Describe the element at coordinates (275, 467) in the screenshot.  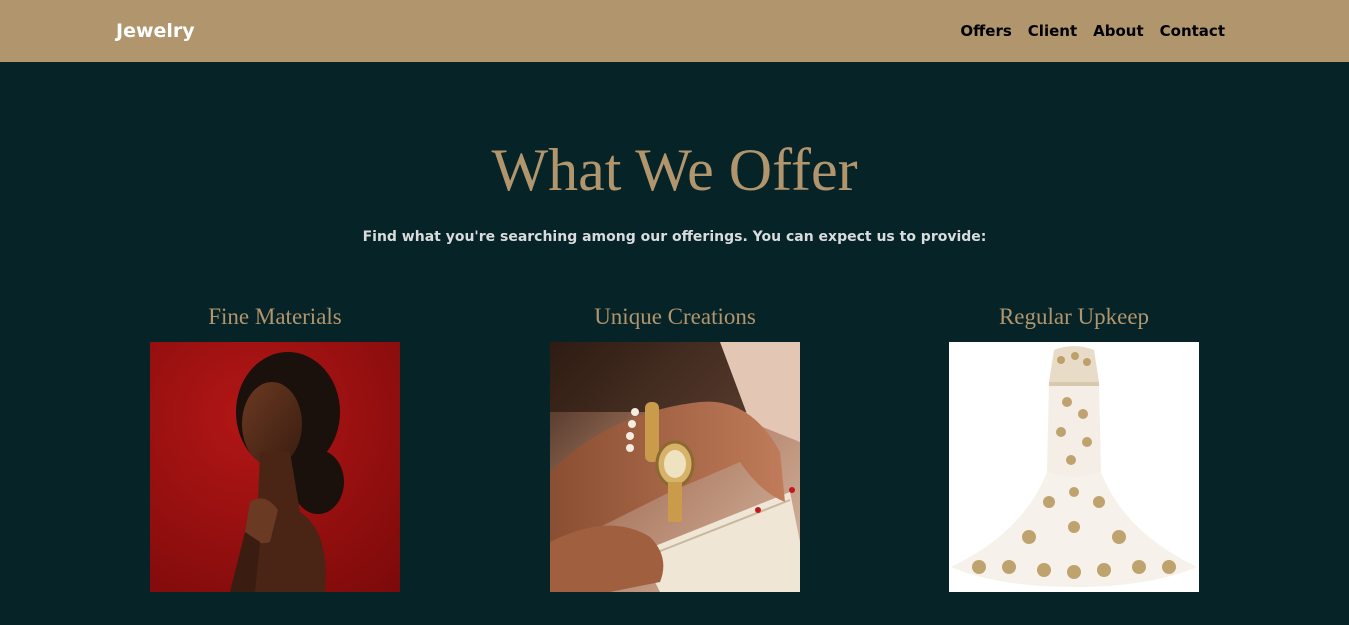
I see `woman-portrait-image` at that location.